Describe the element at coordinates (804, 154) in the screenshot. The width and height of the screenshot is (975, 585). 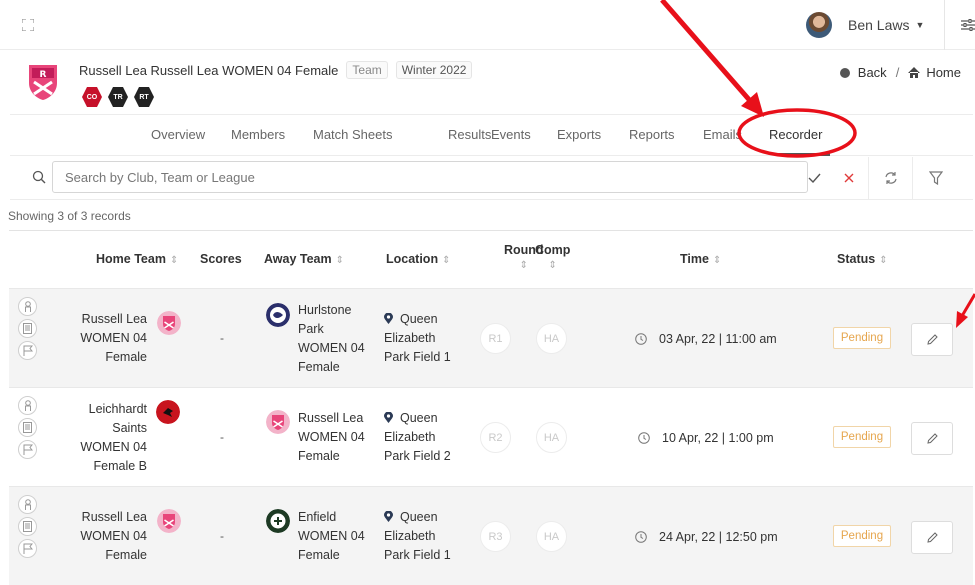
I see `active-tab-indicator` at that location.